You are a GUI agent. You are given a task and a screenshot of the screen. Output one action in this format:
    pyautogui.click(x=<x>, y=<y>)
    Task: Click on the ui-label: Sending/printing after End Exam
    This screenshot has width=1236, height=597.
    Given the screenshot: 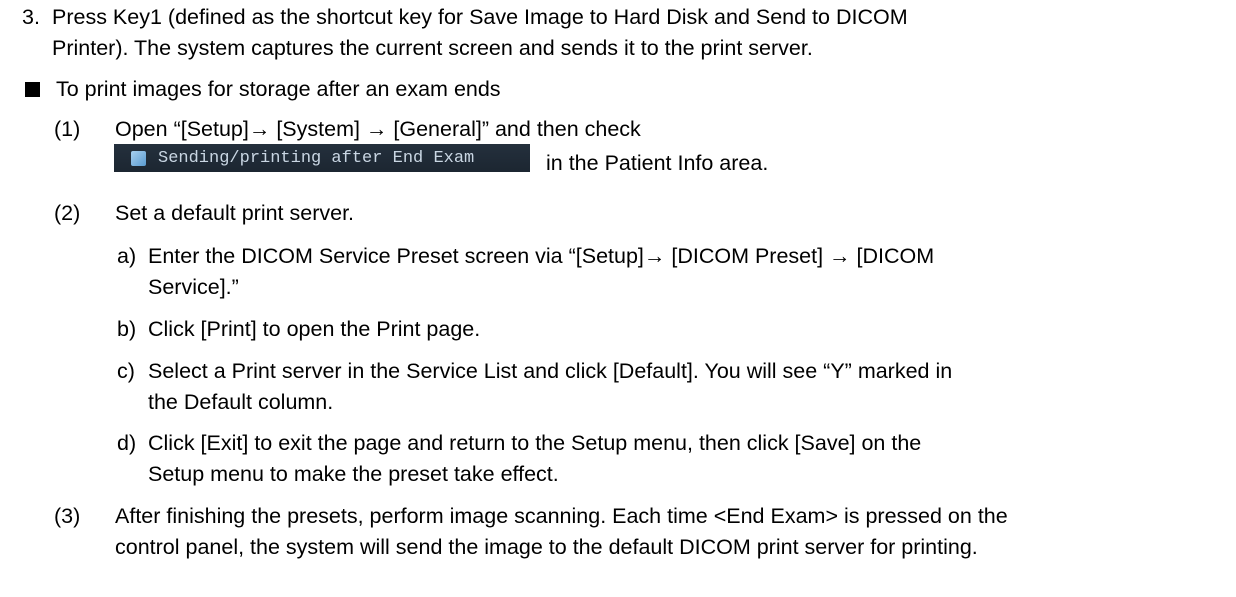 What is the action you would take?
    pyautogui.click(x=316, y=158)
    